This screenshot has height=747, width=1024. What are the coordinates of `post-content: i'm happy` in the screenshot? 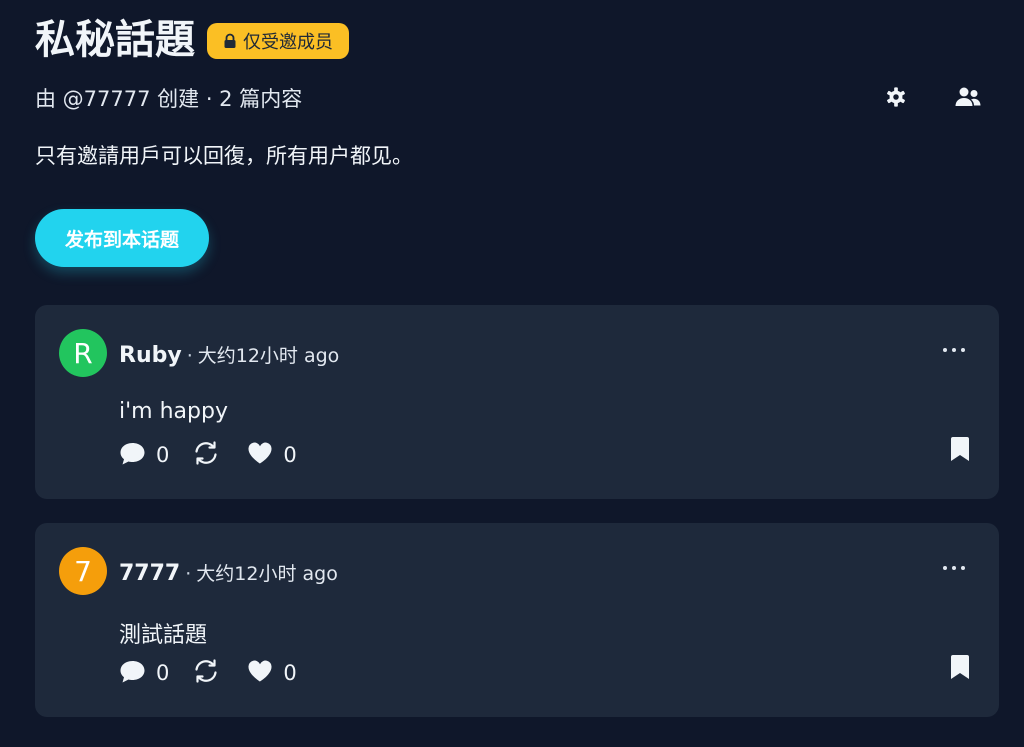 It's located at (173, 411).